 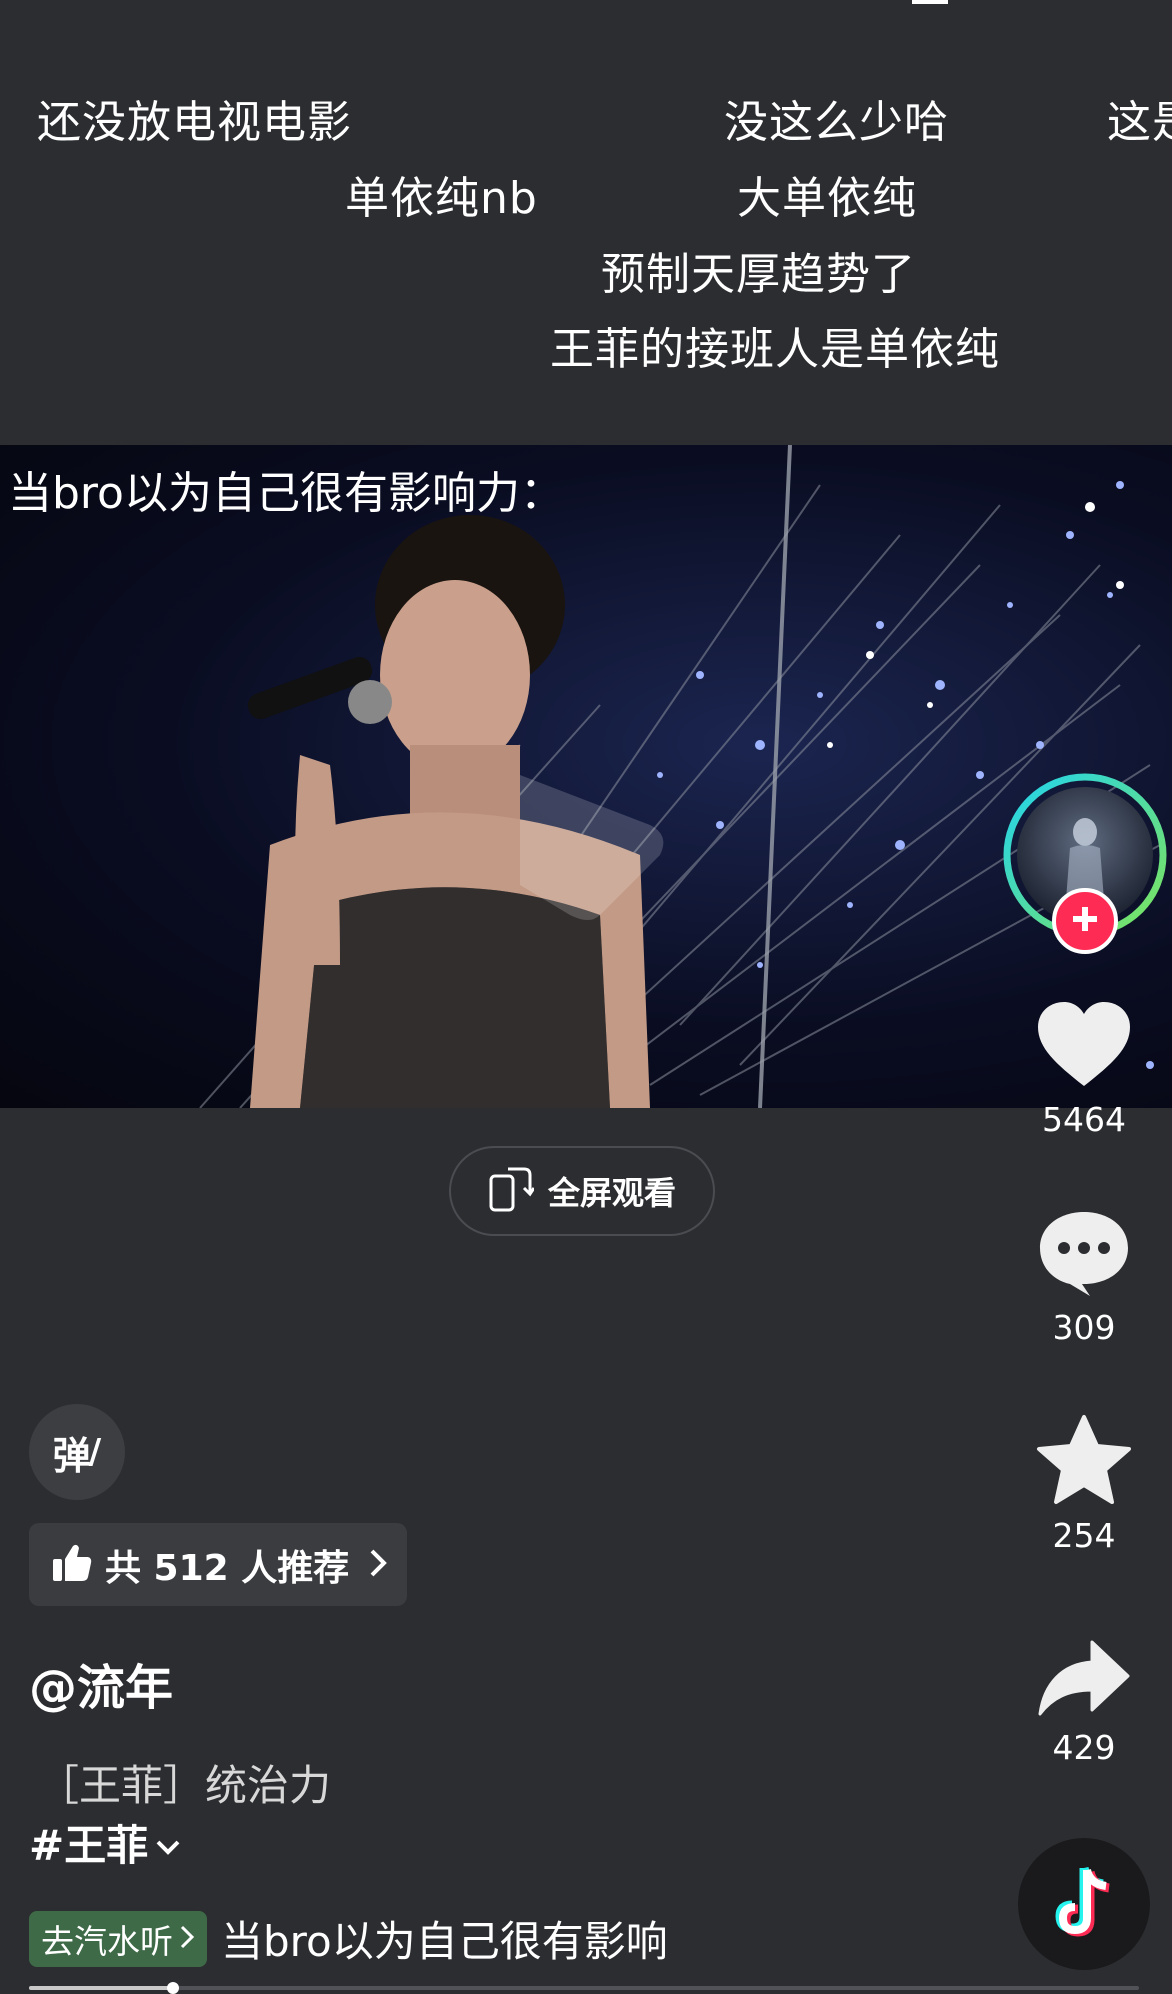 I want to click on plus-icon, so click(x=1085, y=921).